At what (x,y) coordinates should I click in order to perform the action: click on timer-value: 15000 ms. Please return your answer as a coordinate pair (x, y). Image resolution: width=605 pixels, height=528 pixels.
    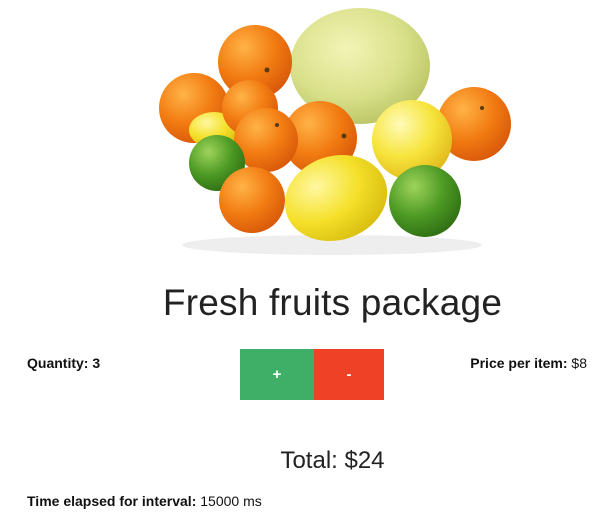
    Looking at the image, I should click on (231, 501).